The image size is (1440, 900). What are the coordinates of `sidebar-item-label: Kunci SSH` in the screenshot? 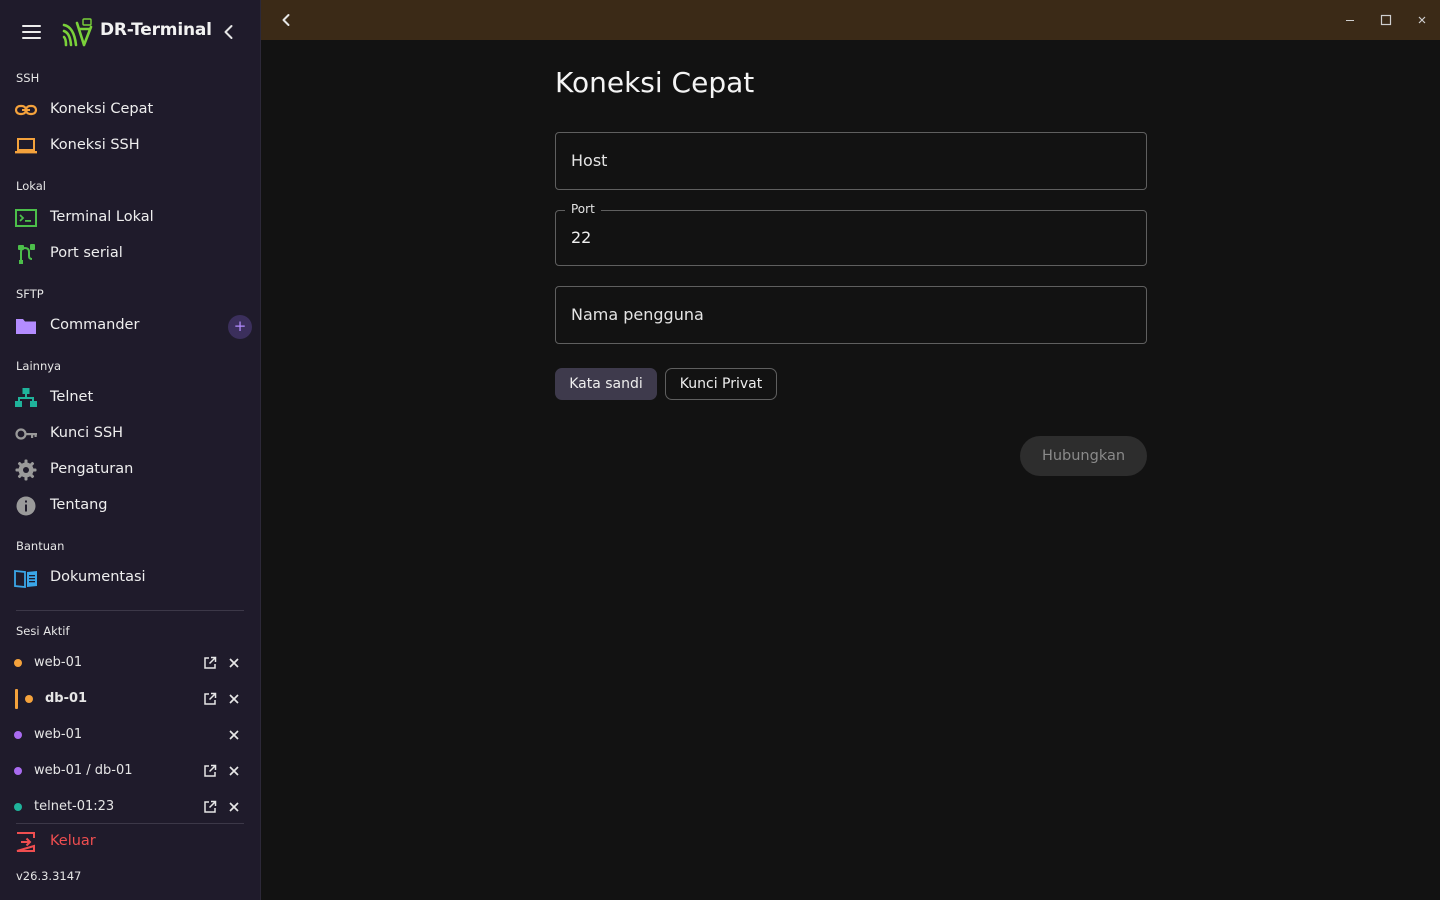 It's located at (87, 433).